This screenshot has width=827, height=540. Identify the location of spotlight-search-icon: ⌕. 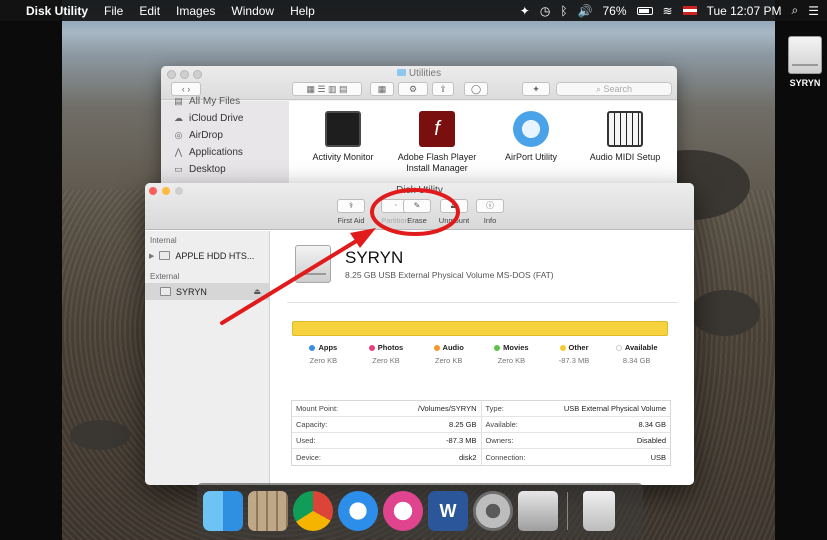
(795, 10).